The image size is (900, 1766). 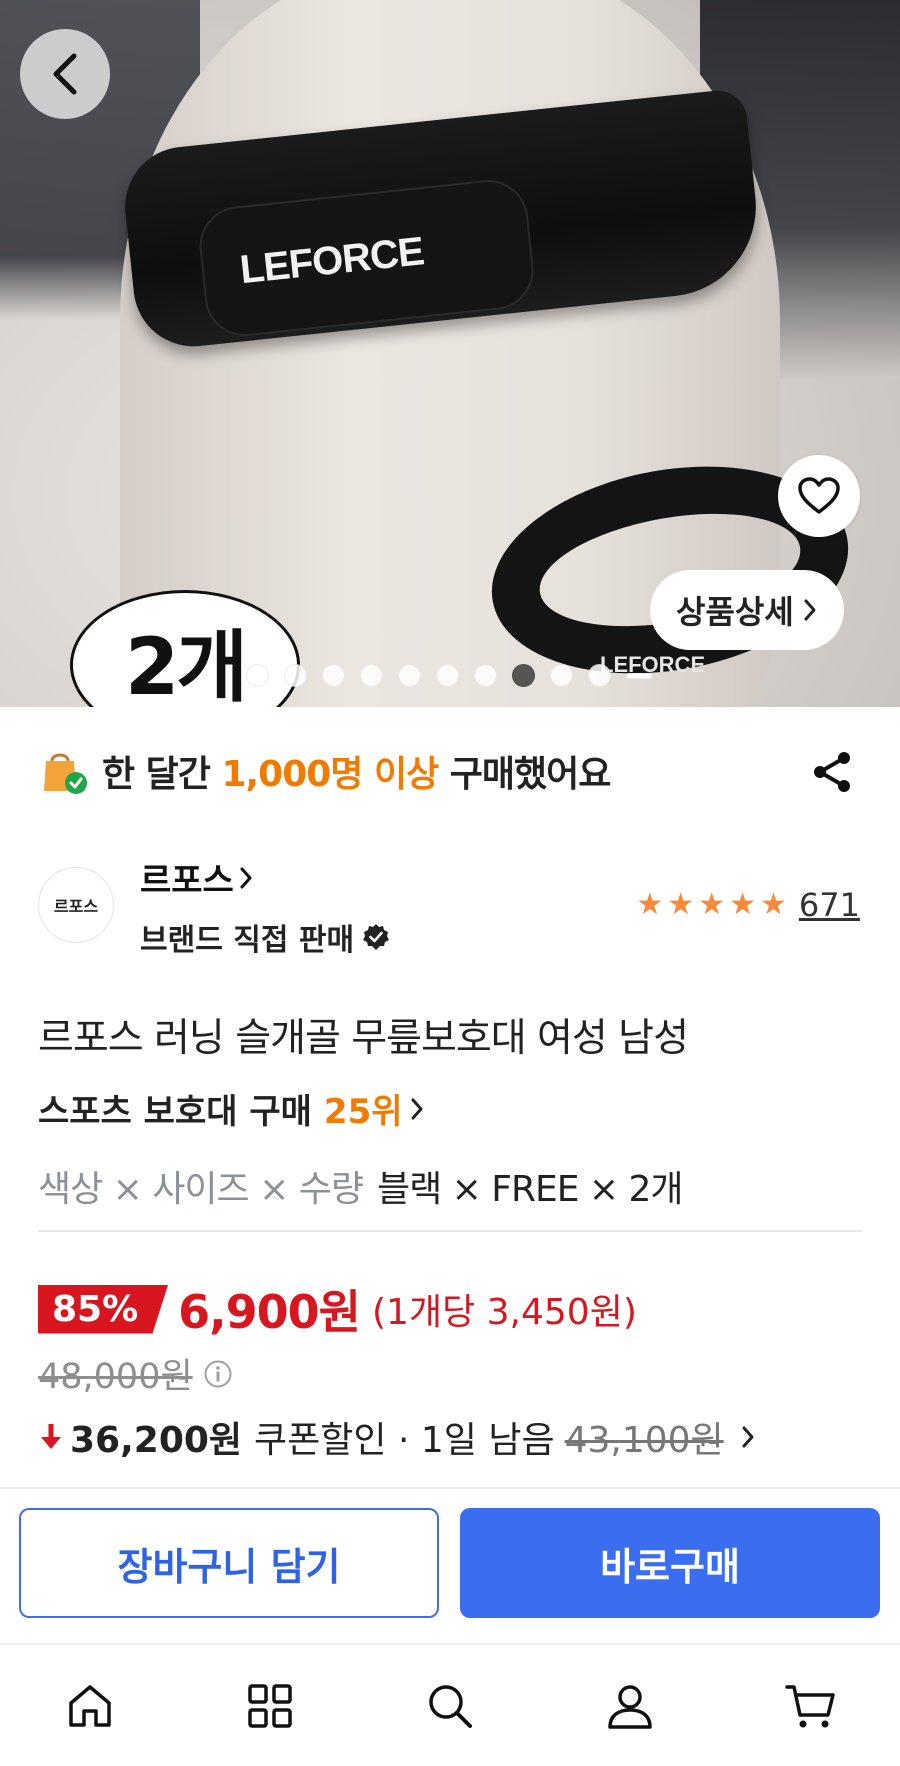 I want to click on my-page-icon, so click(x=630, y=1706).